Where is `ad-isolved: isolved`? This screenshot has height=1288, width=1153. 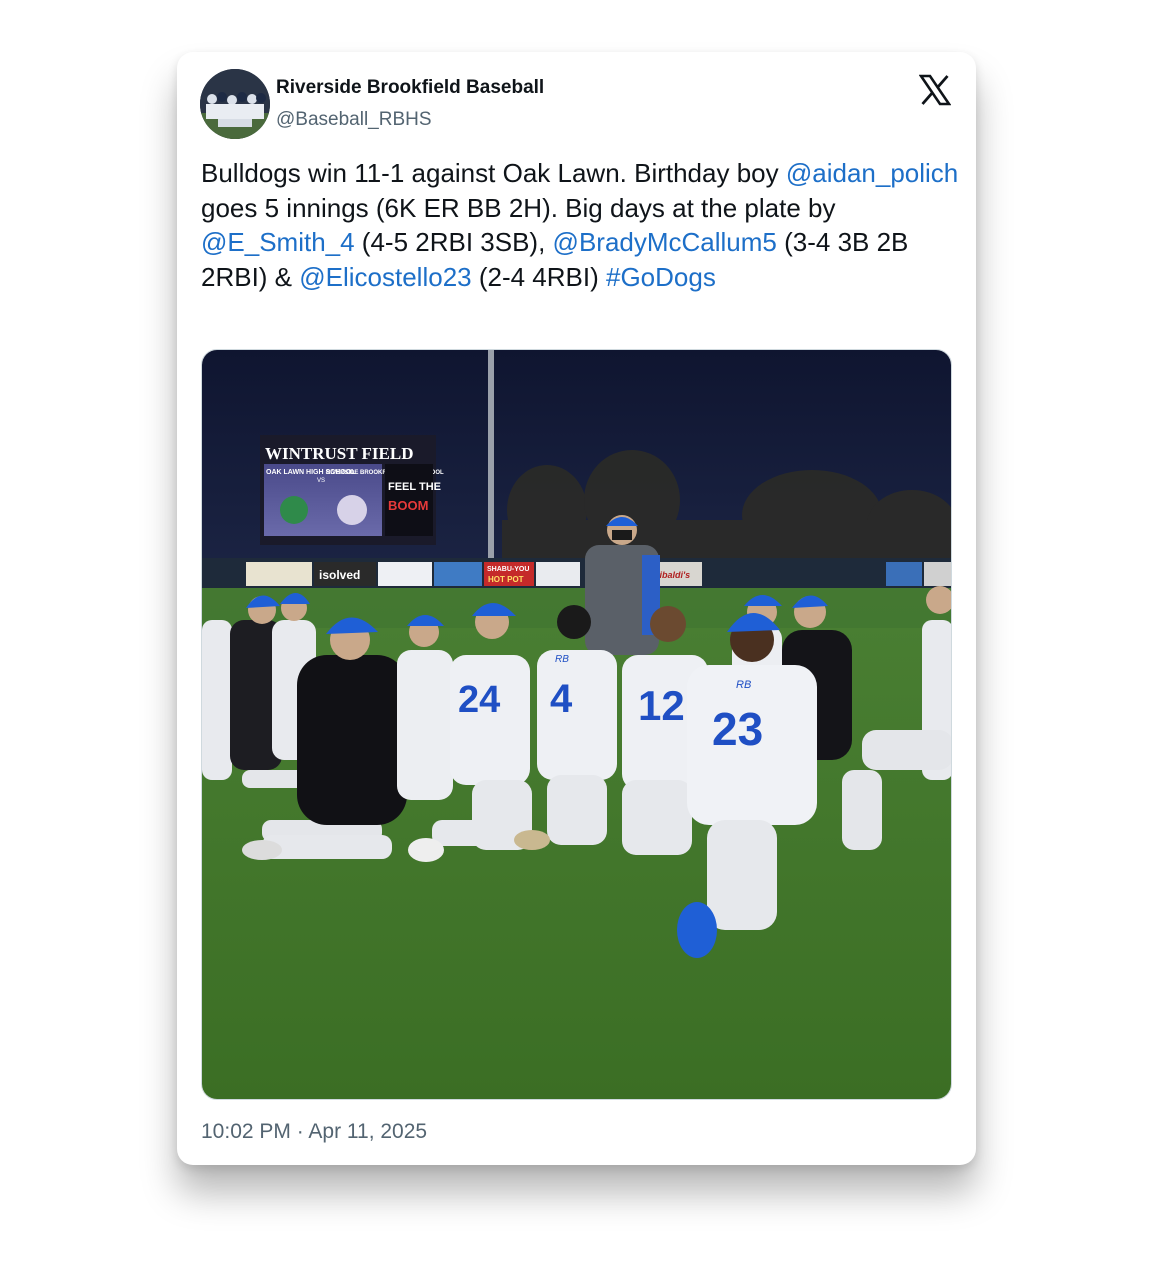 ad-isolved: isolved is located at coordinates (339, 575).